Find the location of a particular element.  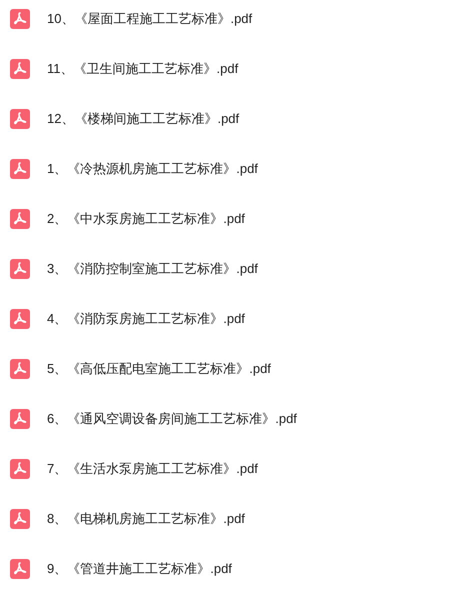

file-name: 8、《电梯机房施工工艺标准》.pdf is located at coordinates (146, 519).